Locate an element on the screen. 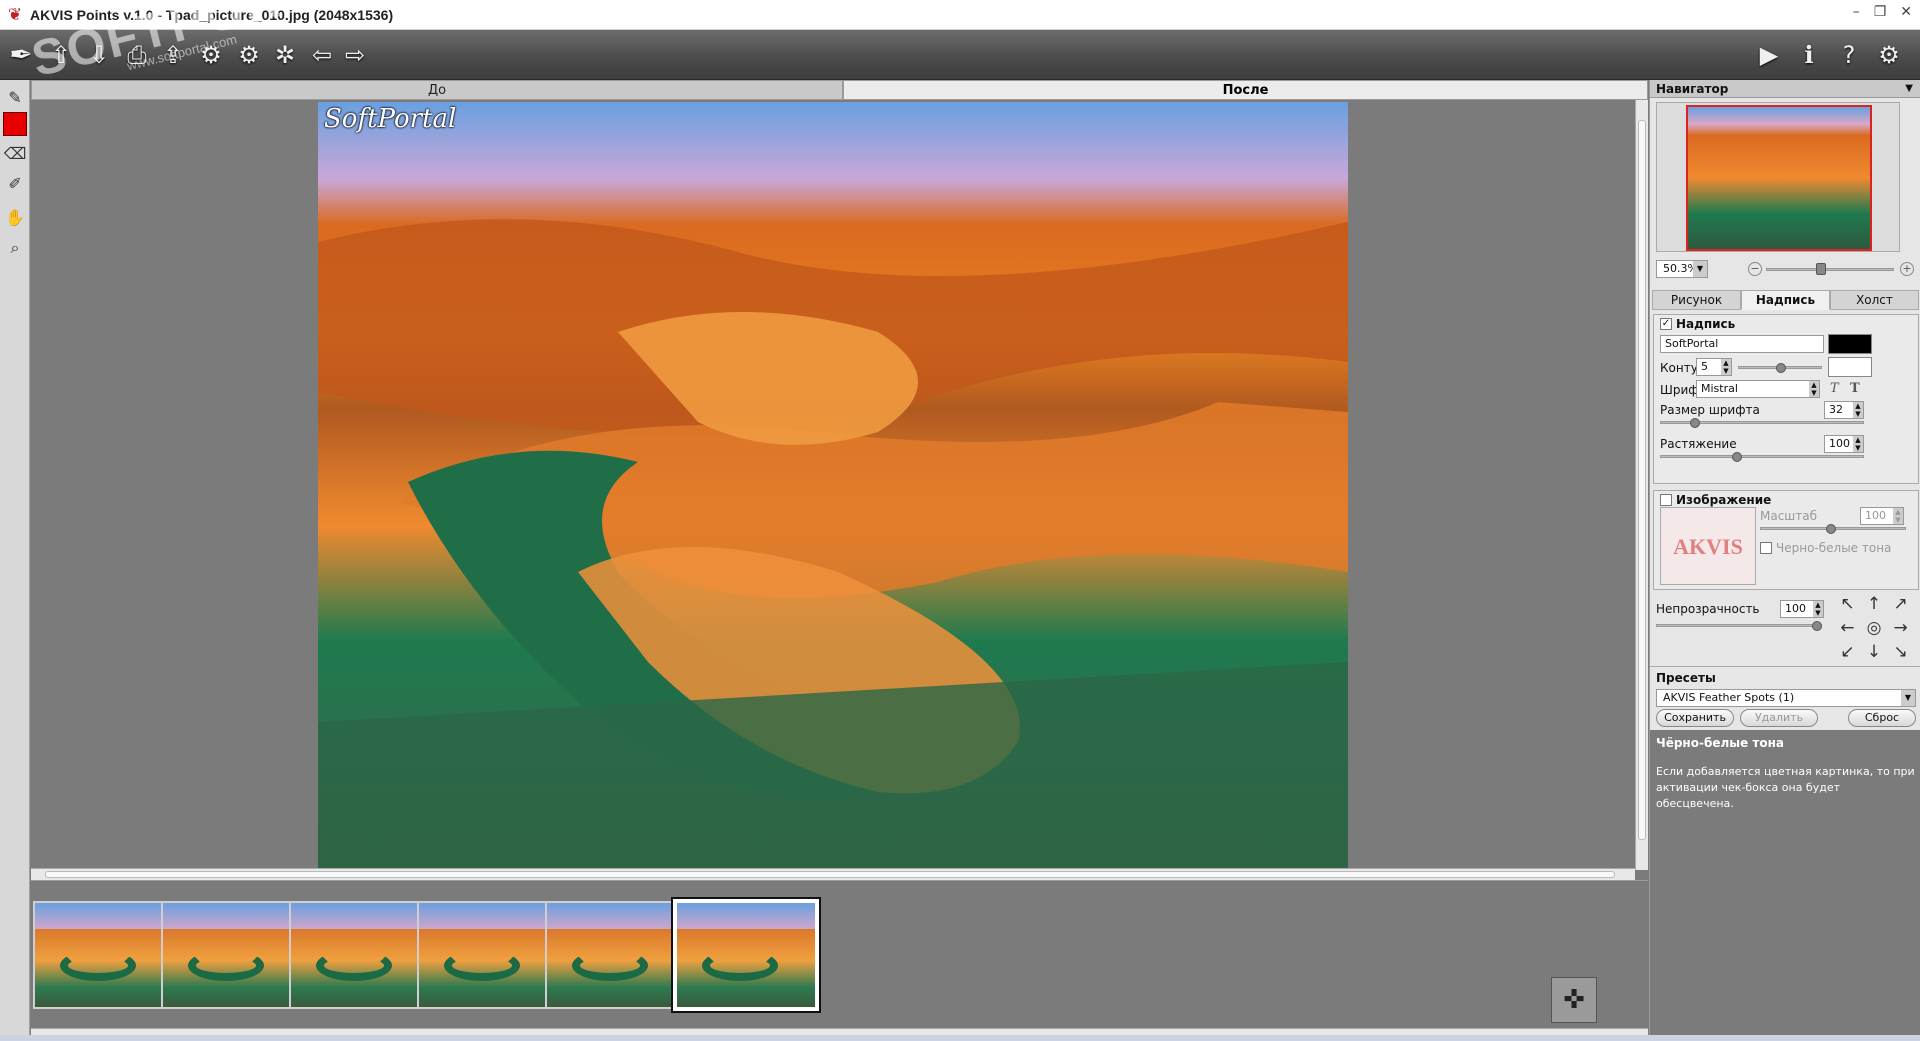  bw-tones-checkbox is located at coordinates (1766, 548).